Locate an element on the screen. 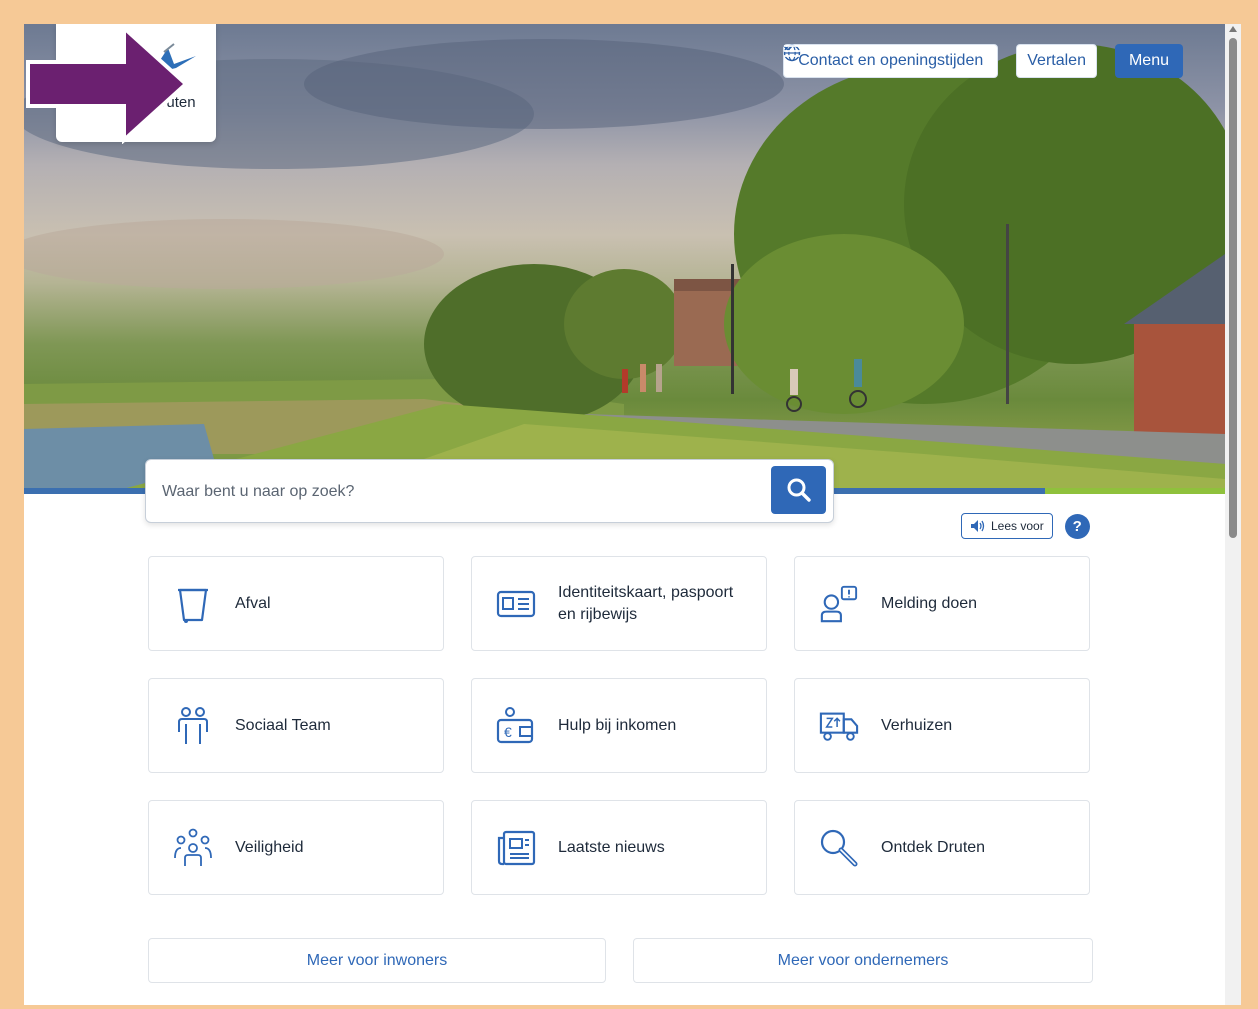 This screenshot has width=1258, height=1009. top-navigation: Contact en openingstijden Vertalen Menu is located at coordinates (983, 61).